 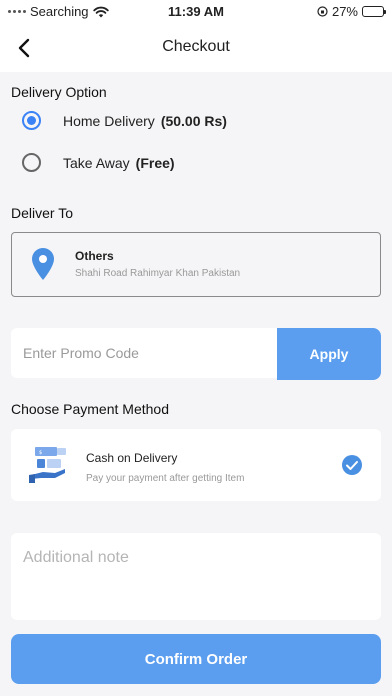 What do you see at coordinates (196, 12) in the screenshot?
I see `status-bar: Searching 11:39 AM 27%` at bounding box center [196, 12].